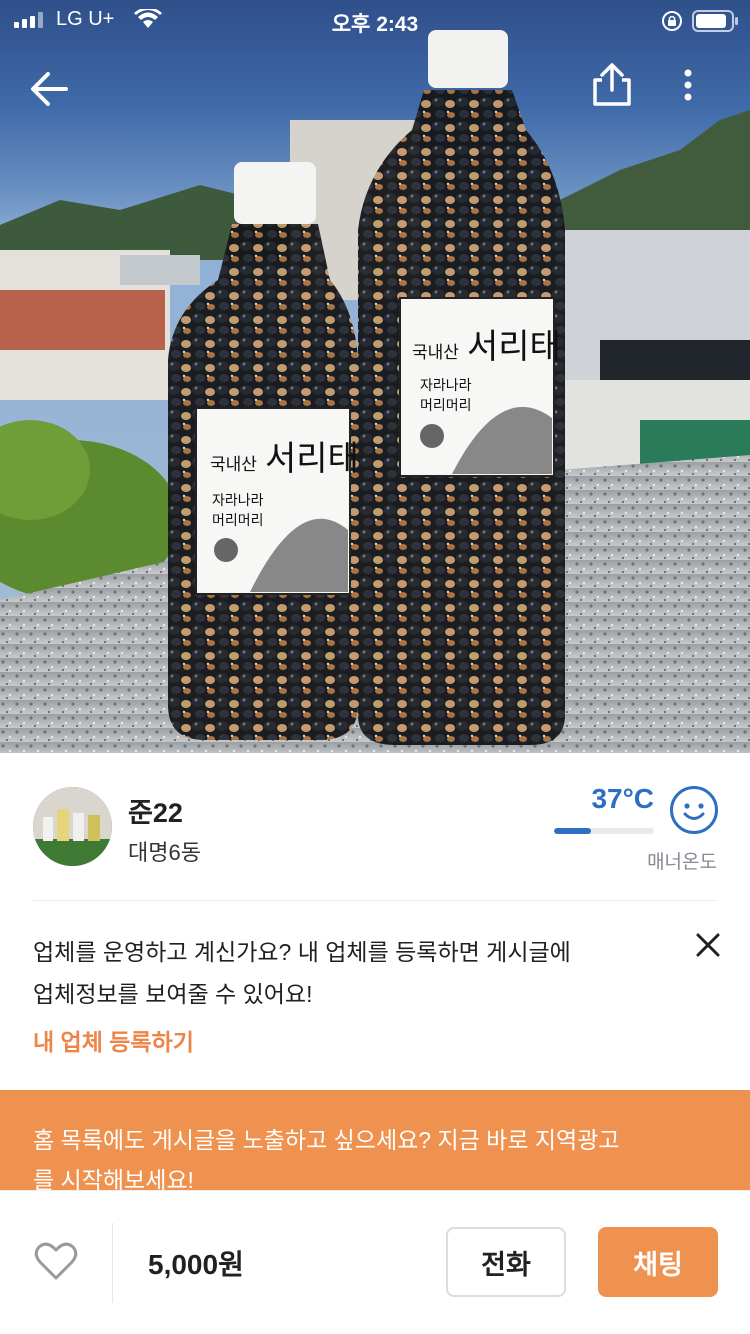 The width and height of the screenshot is (750, 1334). What do you see at coordinates (506, 1262) in the screenshot?
I see `call-button: 전화` at bounding box center [506, 1262].